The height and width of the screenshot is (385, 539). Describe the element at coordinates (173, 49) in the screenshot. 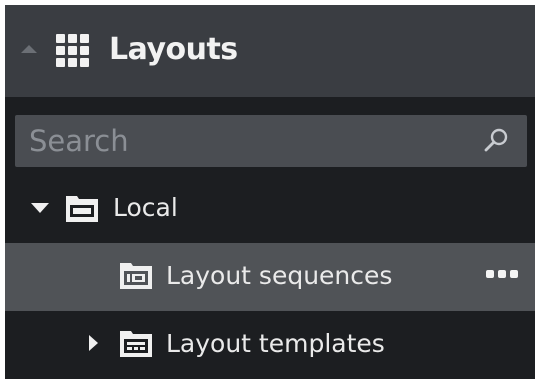

I see `panel-title: Layouts` at that location.